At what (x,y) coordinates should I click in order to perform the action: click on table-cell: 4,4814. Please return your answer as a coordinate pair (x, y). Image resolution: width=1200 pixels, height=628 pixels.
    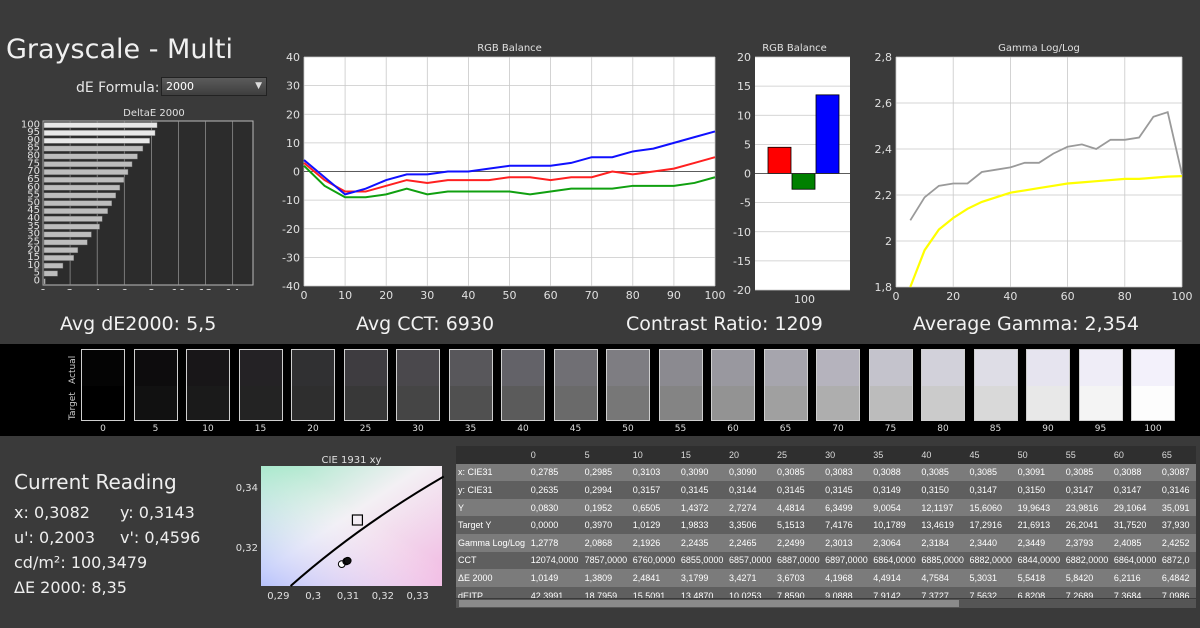
    Looking at the image, I should click on (799, 507).